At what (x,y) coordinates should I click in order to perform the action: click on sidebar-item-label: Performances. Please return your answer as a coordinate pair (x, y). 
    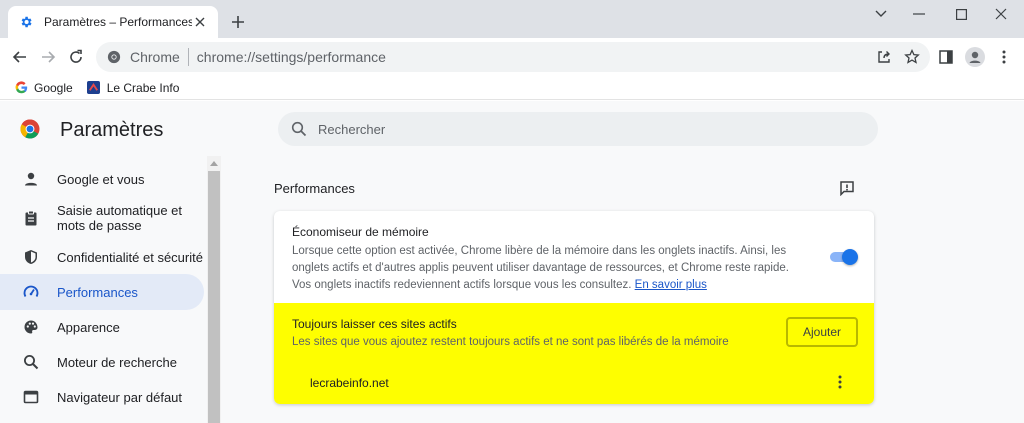
    Looking at the image, I should click on (97, 292).